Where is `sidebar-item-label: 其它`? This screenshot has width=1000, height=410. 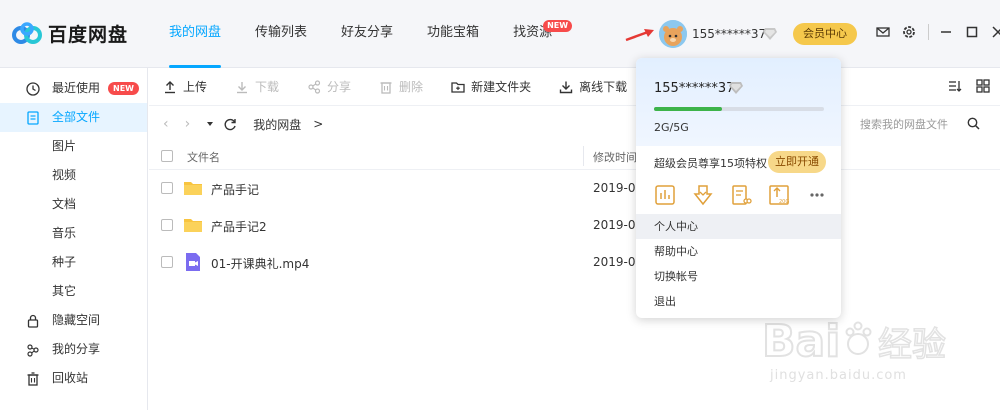
sidebar-item-label: 其它 is located at coordinates (64, 291).